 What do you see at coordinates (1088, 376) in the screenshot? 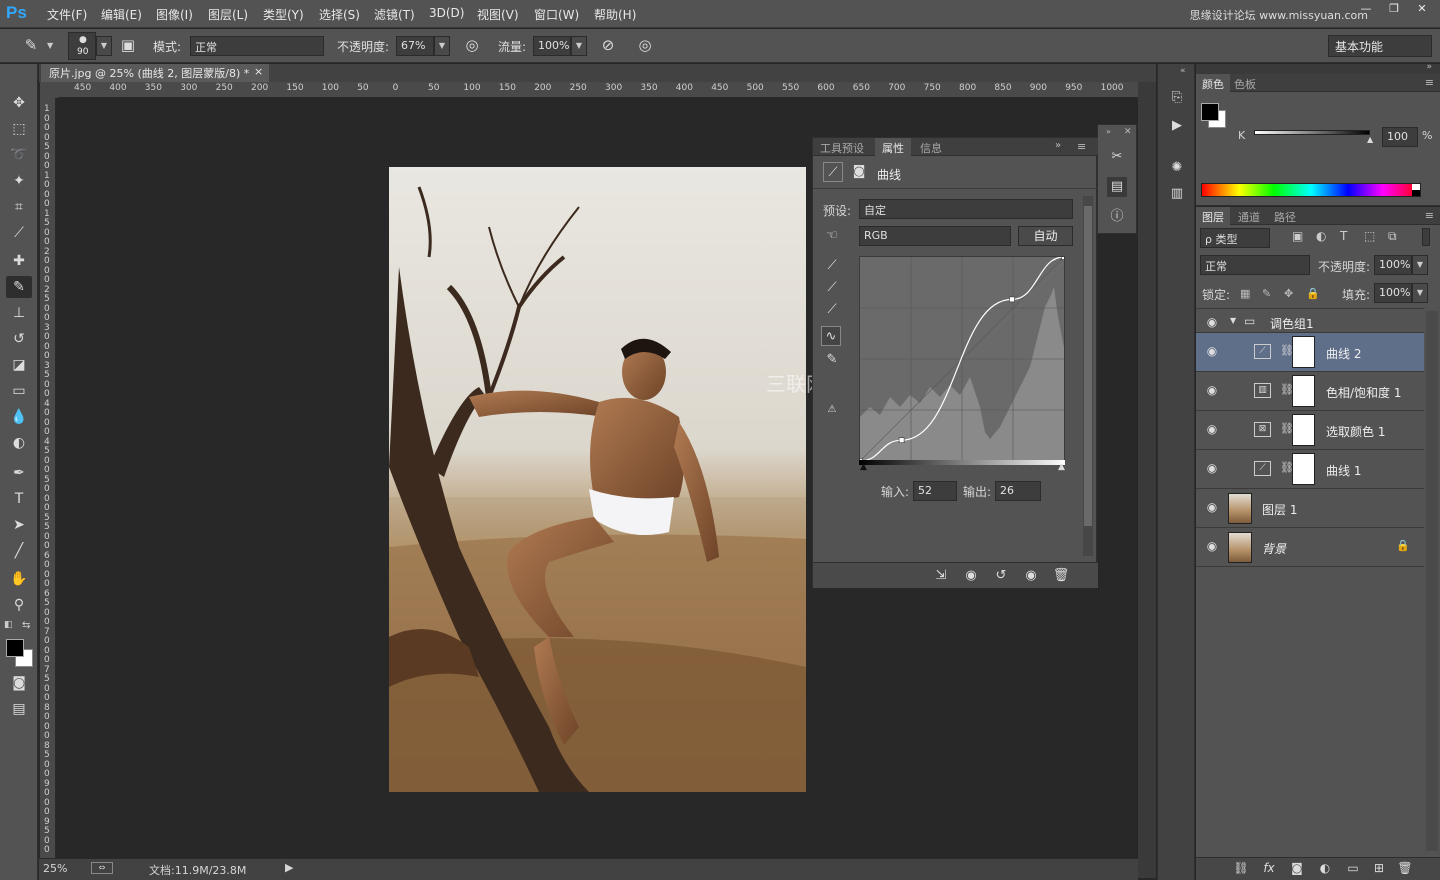
I see `properties-scrollbar` at bounding box center [1088, 376].